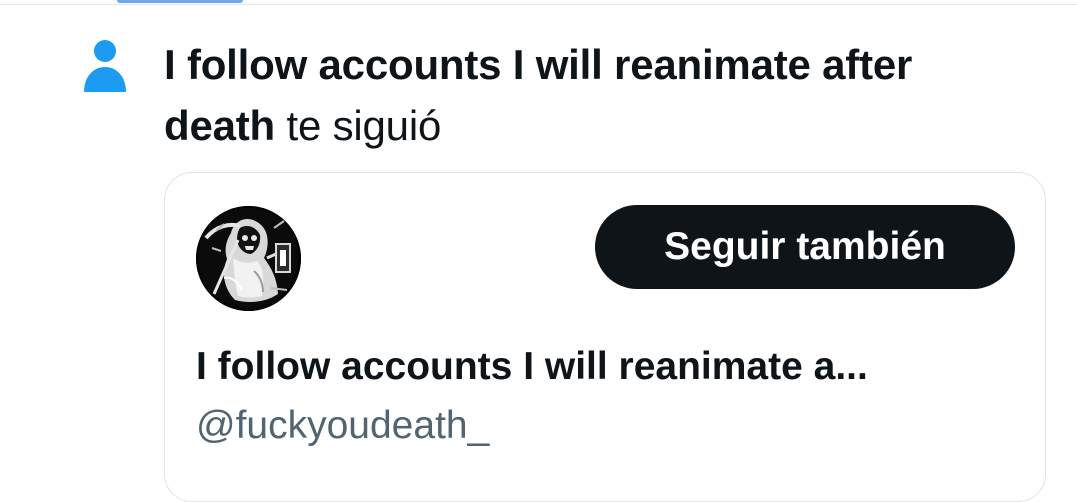 This screenshot has height=502, width=1077. I want to click on grim-reaper-avatar, so click(248, 258).